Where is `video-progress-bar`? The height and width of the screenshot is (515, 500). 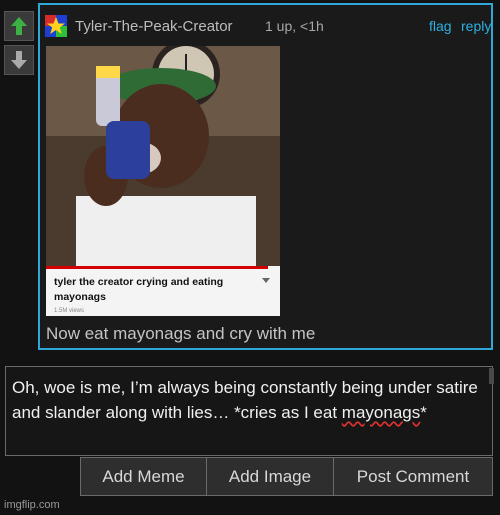 video-progress-bar is located at coordinates (157, 267).